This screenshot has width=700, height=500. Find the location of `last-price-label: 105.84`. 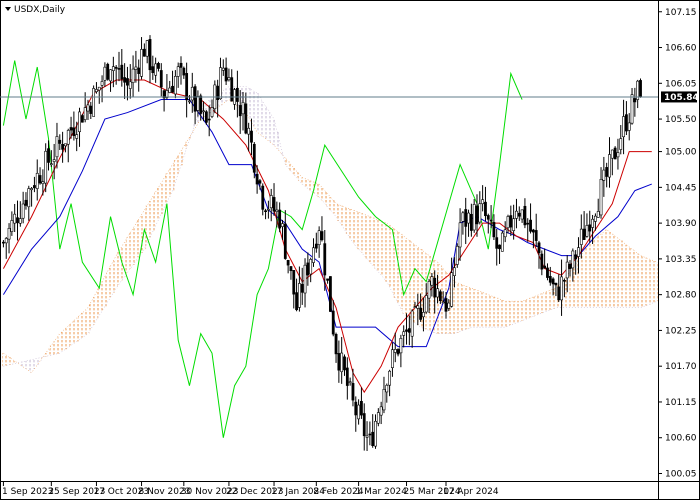

last-price-label: 105.84 is located at coordinates (681, 98).